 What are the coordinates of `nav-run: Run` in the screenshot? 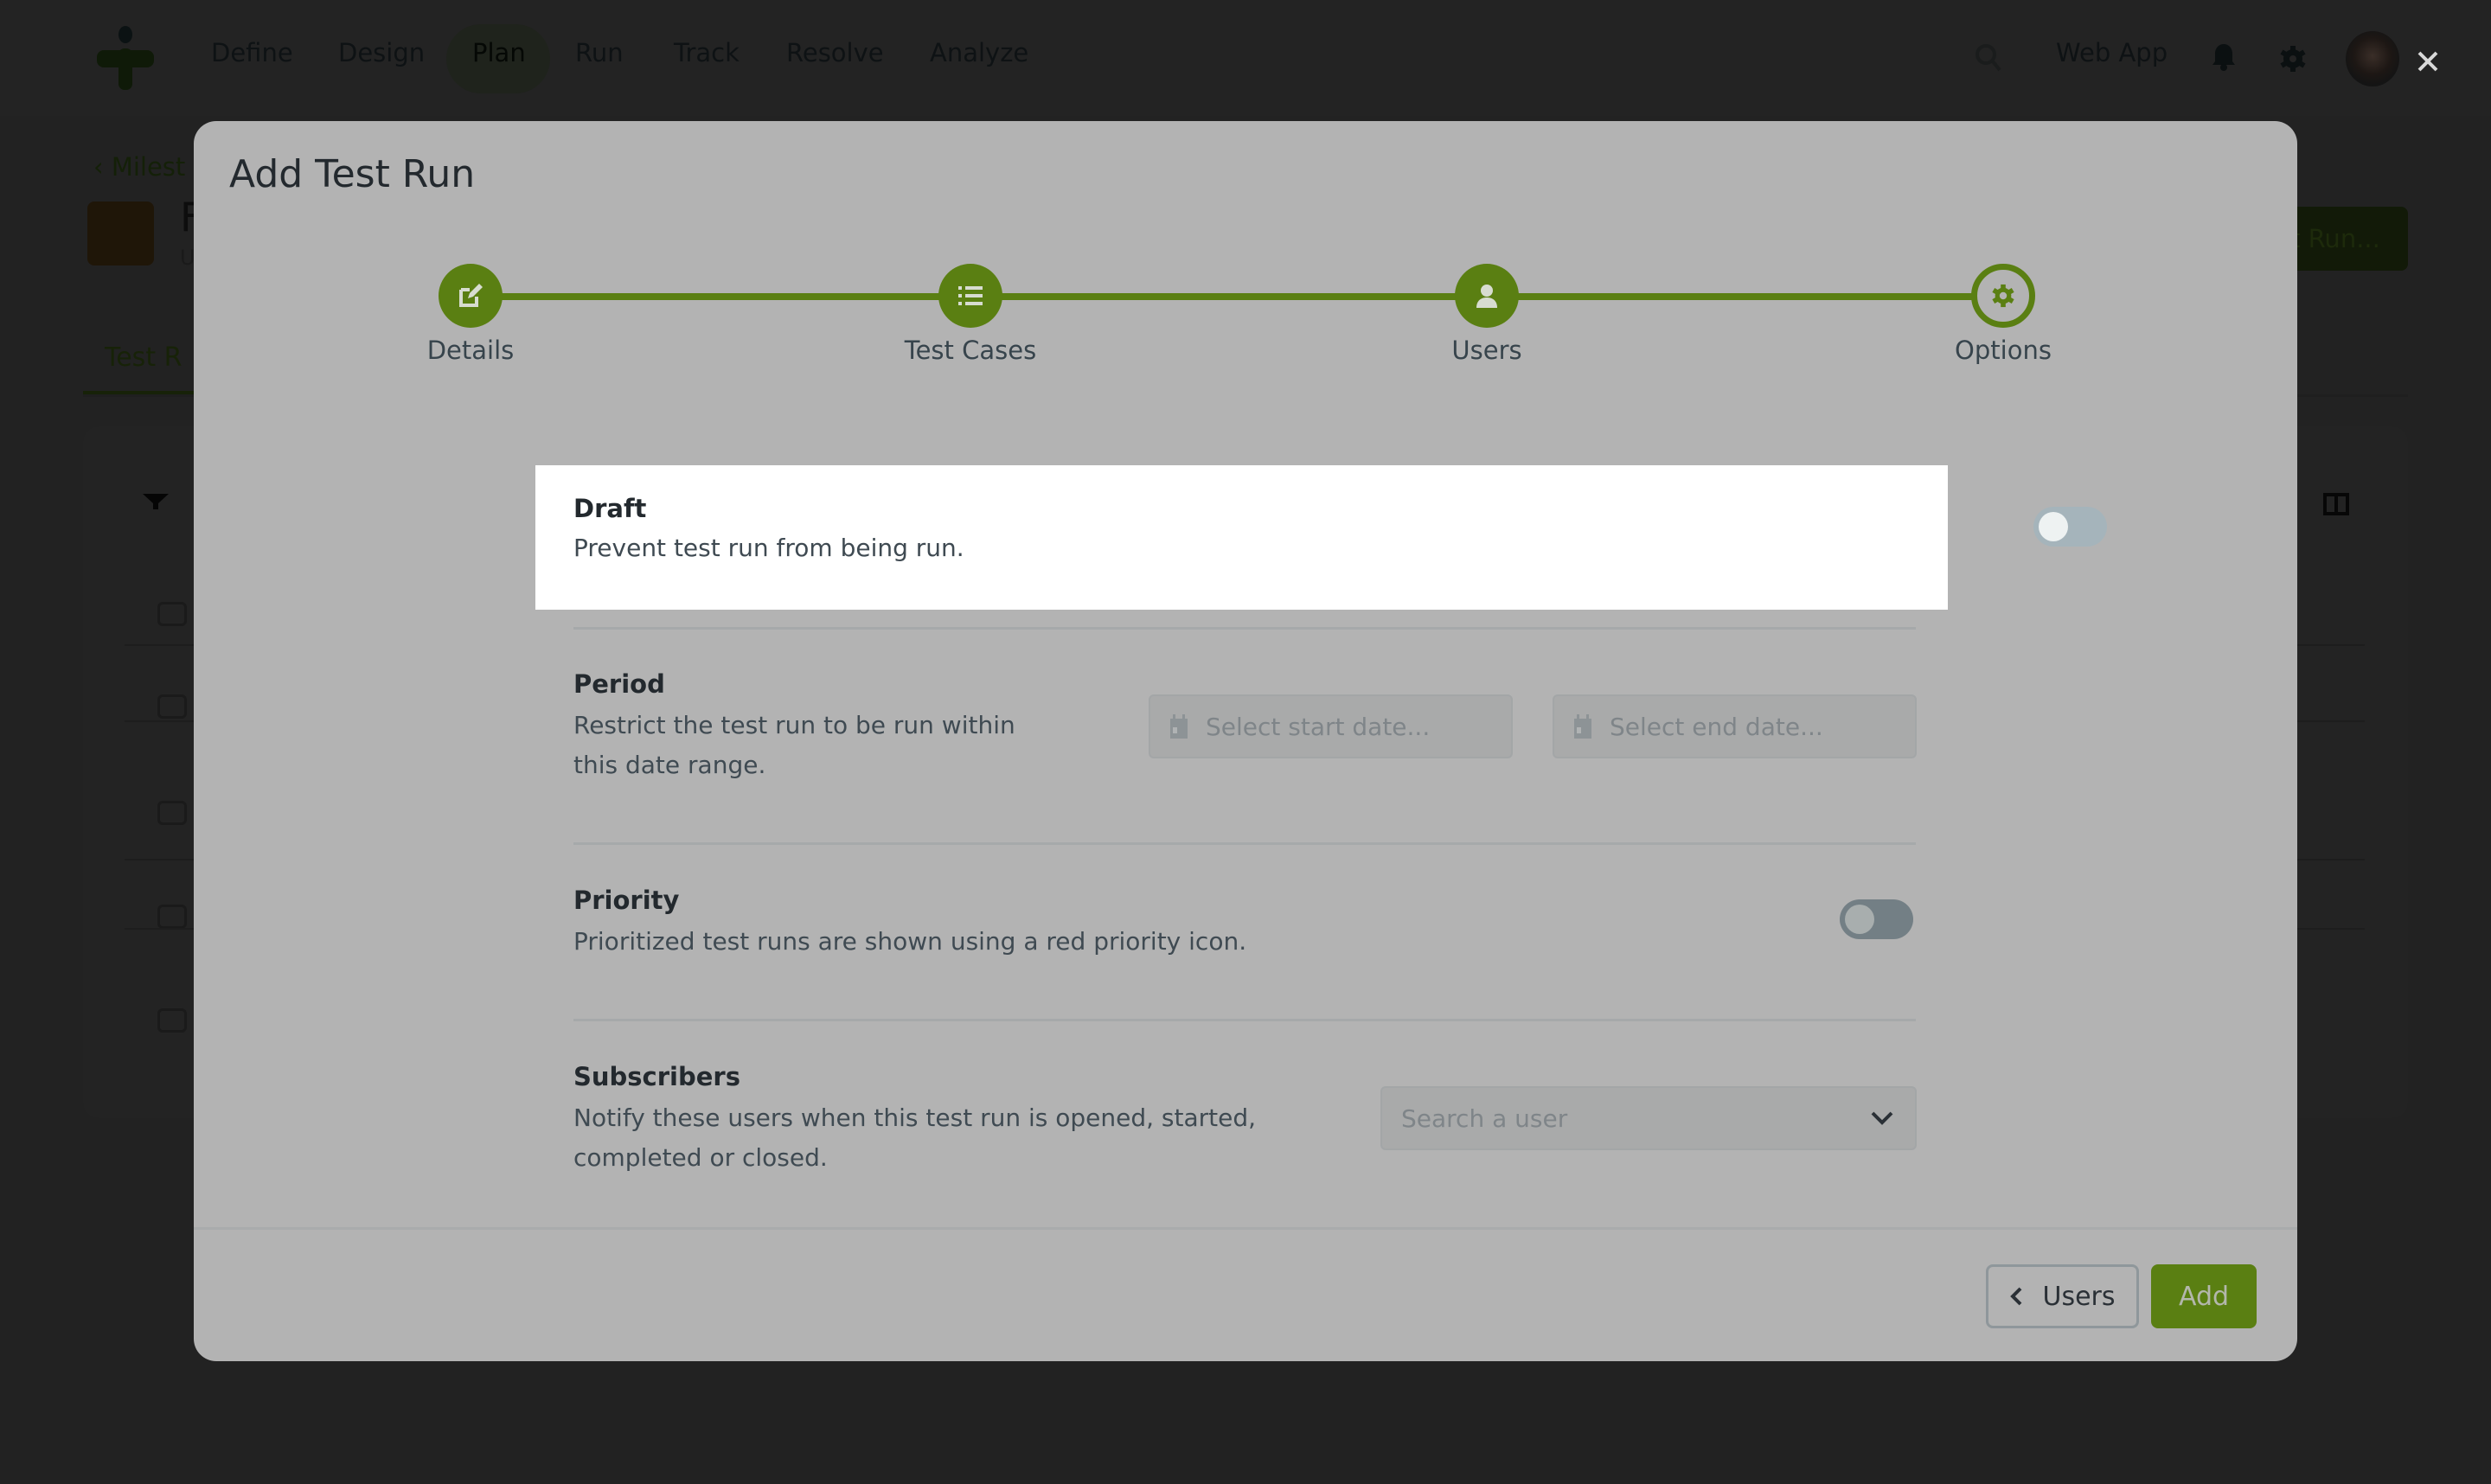 It's located at (599, 52).